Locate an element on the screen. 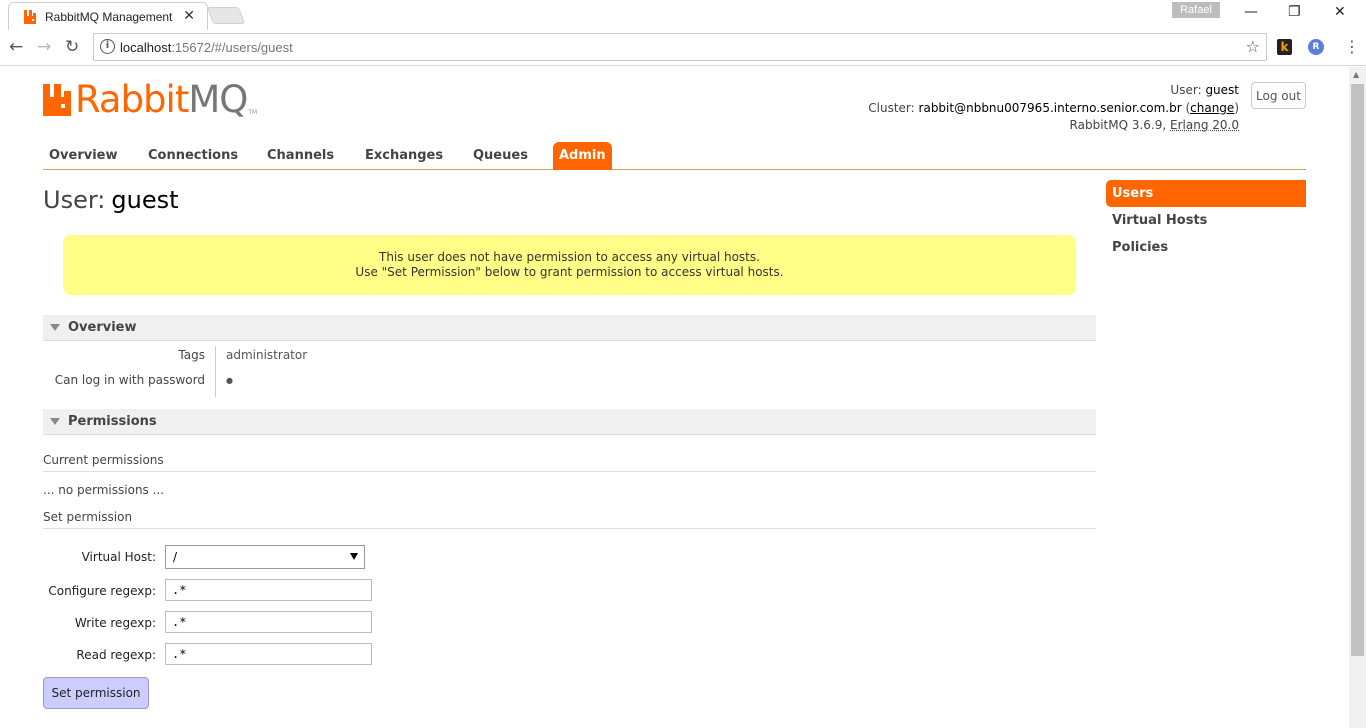  extension-r-icon: R is located at coordinates (1316, 47).